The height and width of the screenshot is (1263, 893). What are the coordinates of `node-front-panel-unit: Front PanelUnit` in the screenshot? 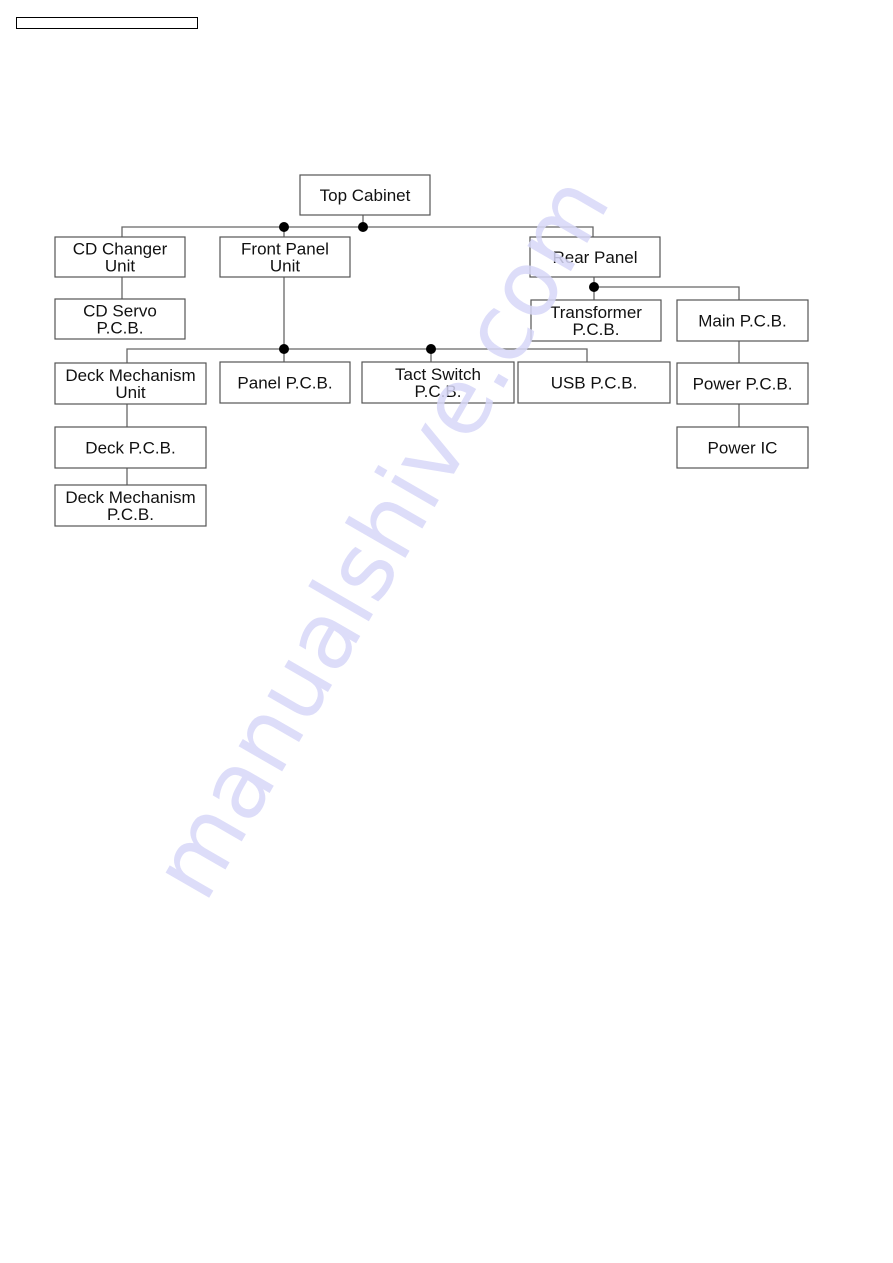 It's located at (285, 257).